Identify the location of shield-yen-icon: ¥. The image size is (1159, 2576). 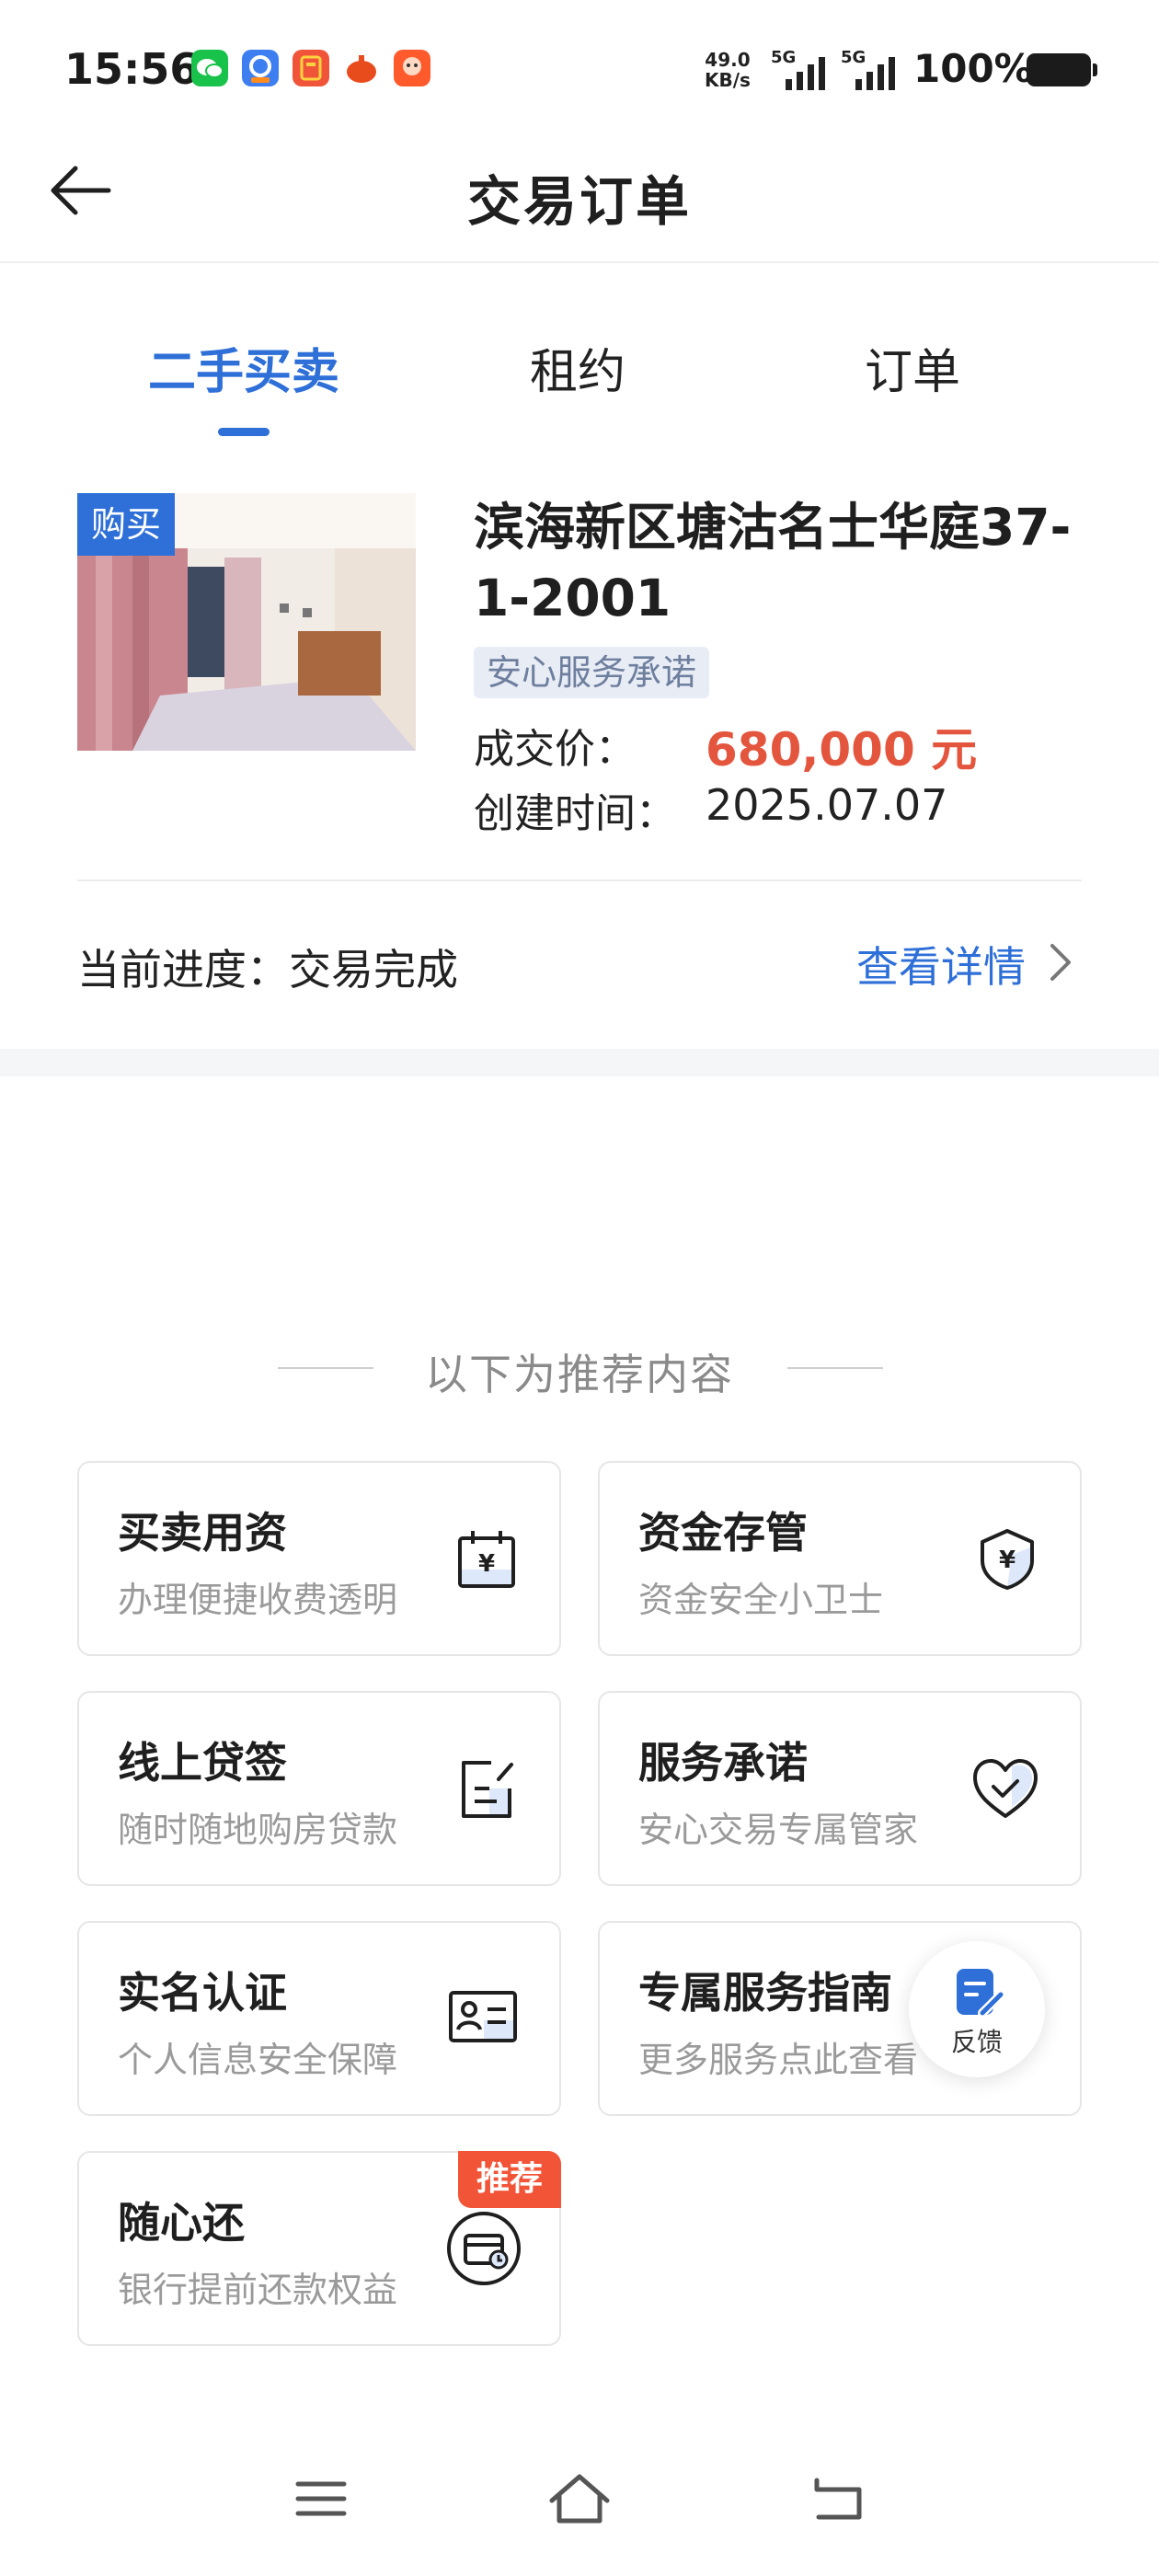
(1007, 1559).